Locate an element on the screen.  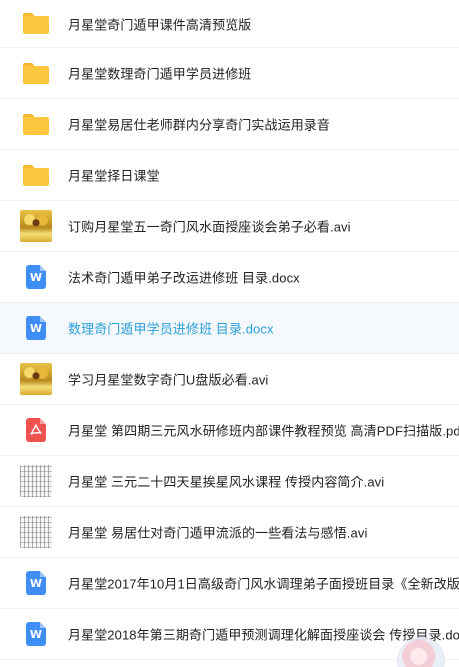
file-row: 月星堂 三元二十四天星挨星风水课程 传授内容简介.avi is located at coordinates (229, 481).